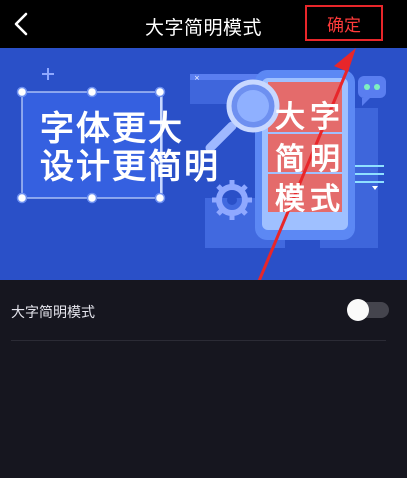 Image resolution: width=407 pixels, height=478 pixels. Describe the element at coordinates (203, 310) in the screenshot. I see `setting-row-large-font: 大字简明模式` at that location.